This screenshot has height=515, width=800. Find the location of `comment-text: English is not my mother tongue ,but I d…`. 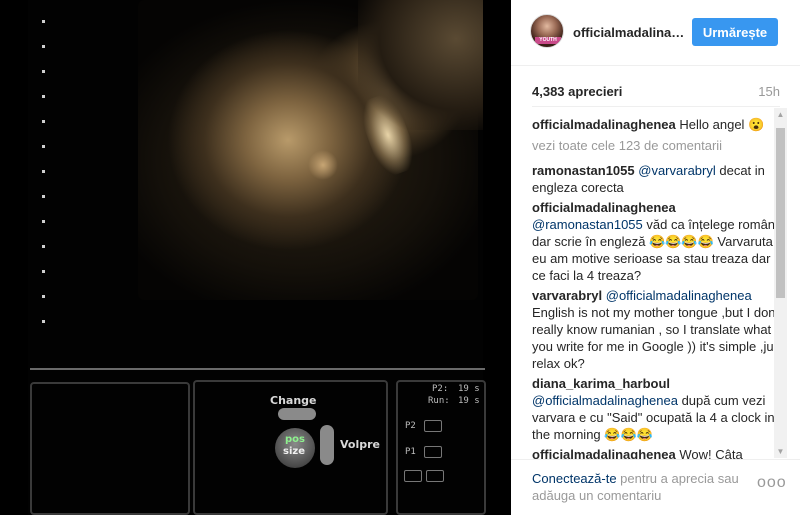

comment-text: English is not my mother tongue ,but I d… is located at coordinates (658, 338).